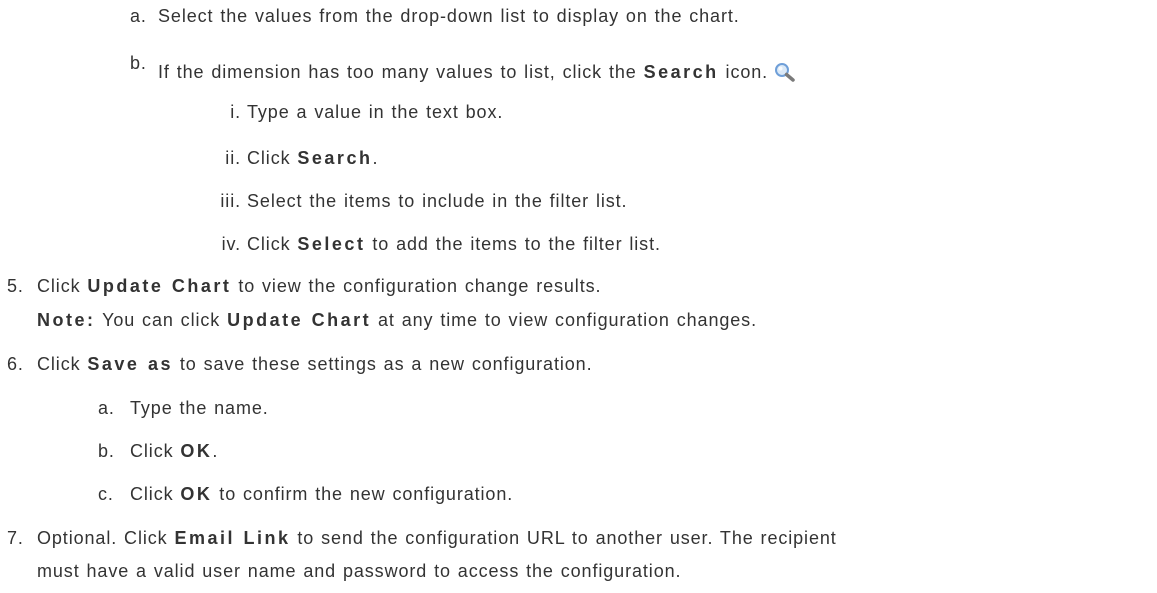  What do you see at coordinates (743, 72) in the screenshot?
I see `substep-text-after: icon.` at bounding box center [743, 72].